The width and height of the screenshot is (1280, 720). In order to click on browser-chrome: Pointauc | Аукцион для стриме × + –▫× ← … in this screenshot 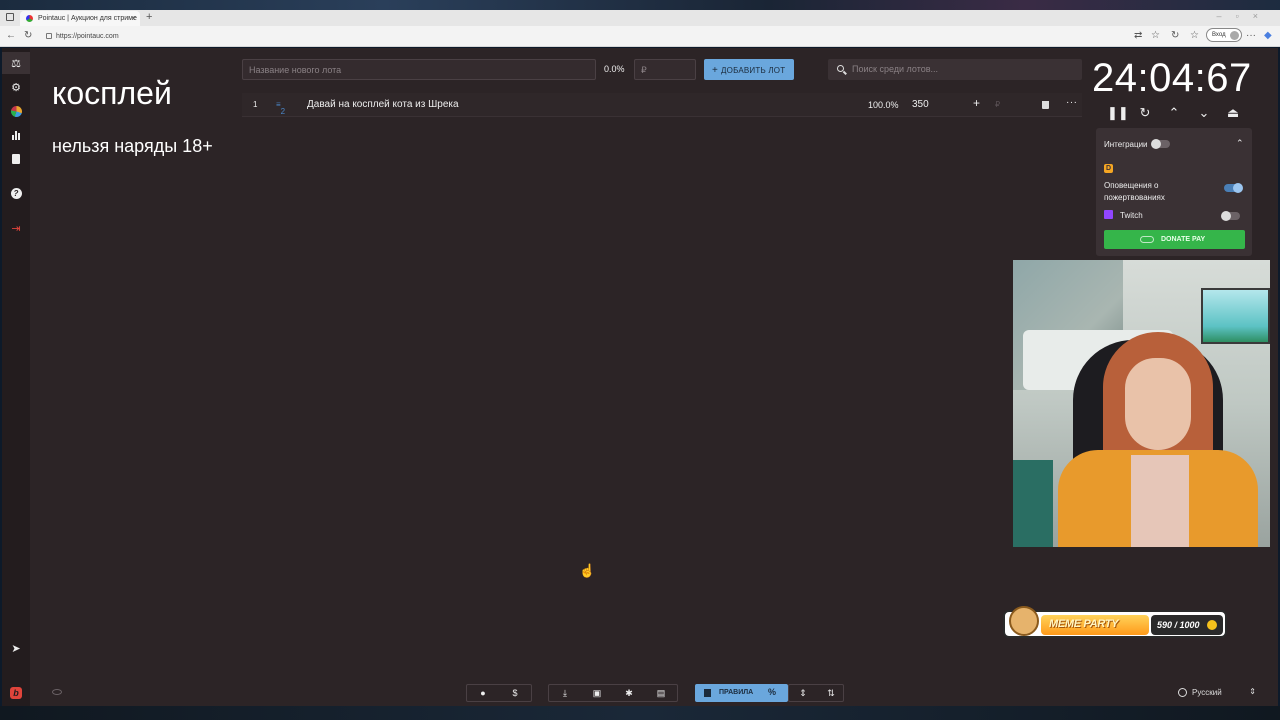, I will do `click(640, 28)`.